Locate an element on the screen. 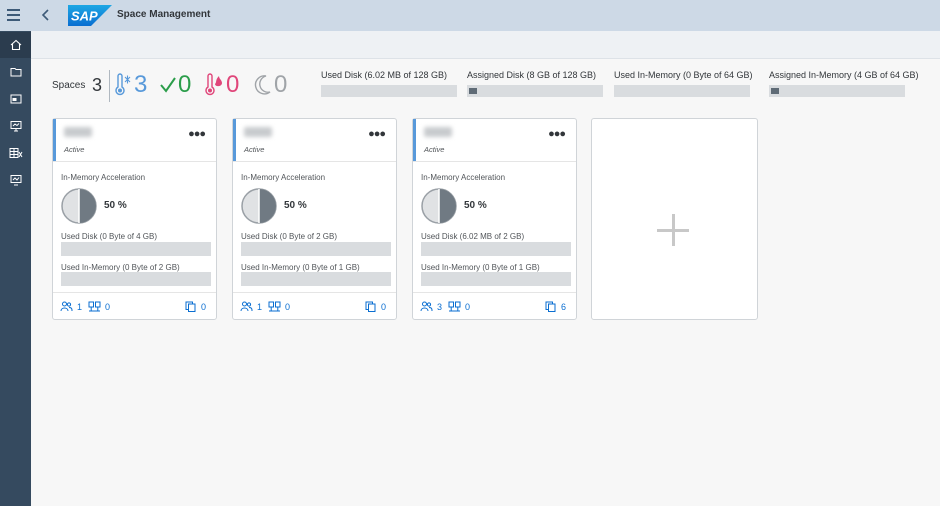 Image resolution: width=940 pixels, height=506 pixels. used-disk-label: Used Disk (6.02 MB of 2 GB) is located at coordinates (473, 236).